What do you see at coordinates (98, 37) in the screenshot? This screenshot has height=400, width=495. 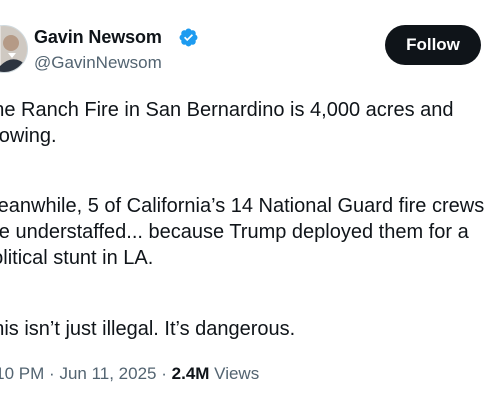 I see `author-display-name: Gavin Newsom` at bounding box center [98, 37].